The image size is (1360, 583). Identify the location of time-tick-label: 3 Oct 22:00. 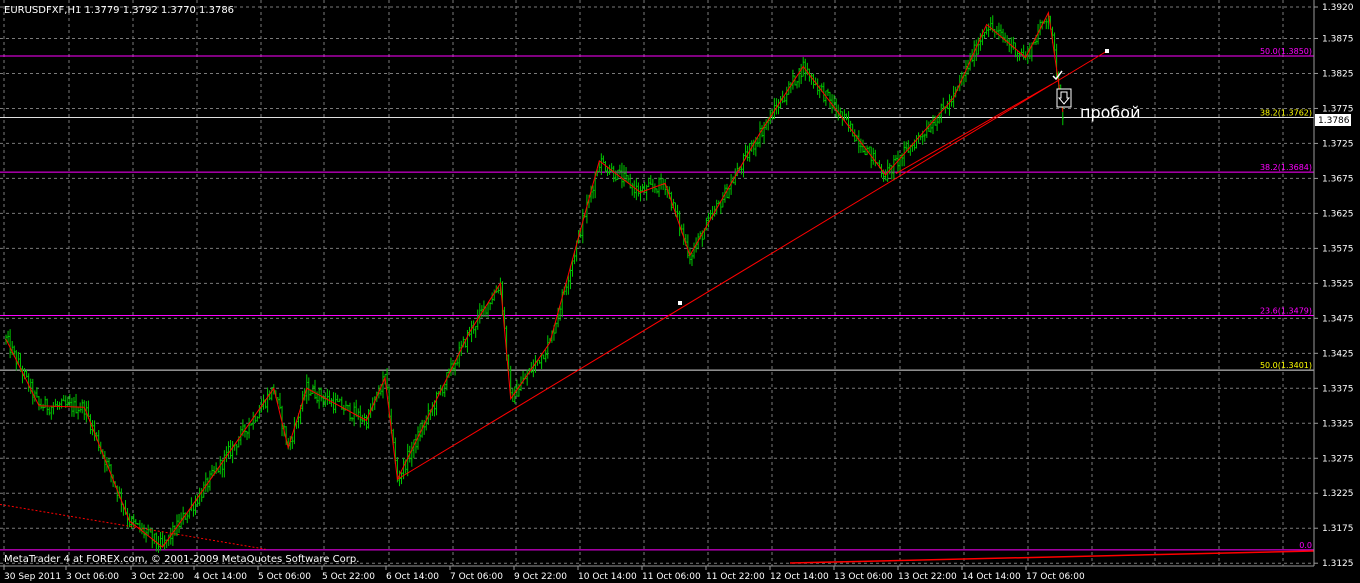
(157, 577).